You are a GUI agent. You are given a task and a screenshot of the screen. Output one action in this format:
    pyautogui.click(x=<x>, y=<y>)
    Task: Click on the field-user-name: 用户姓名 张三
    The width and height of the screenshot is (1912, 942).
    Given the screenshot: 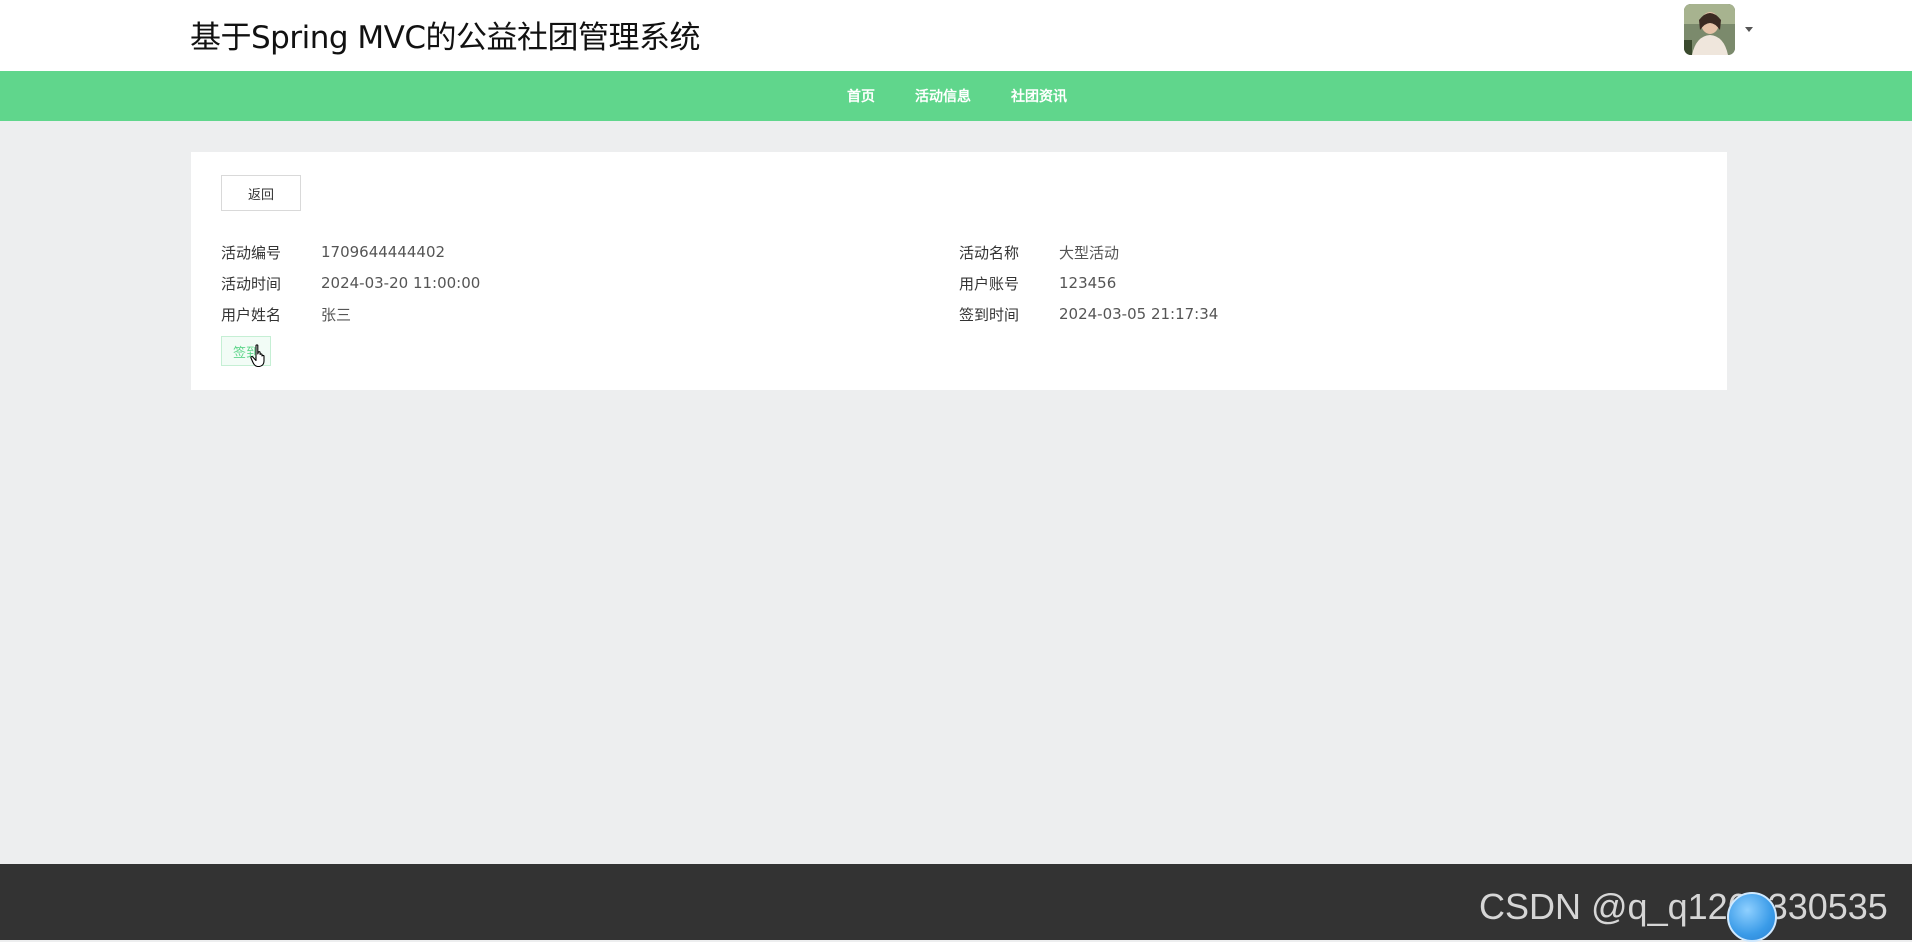 What is the action you would take?
    pyautogui.click(x=286, y=314)
    